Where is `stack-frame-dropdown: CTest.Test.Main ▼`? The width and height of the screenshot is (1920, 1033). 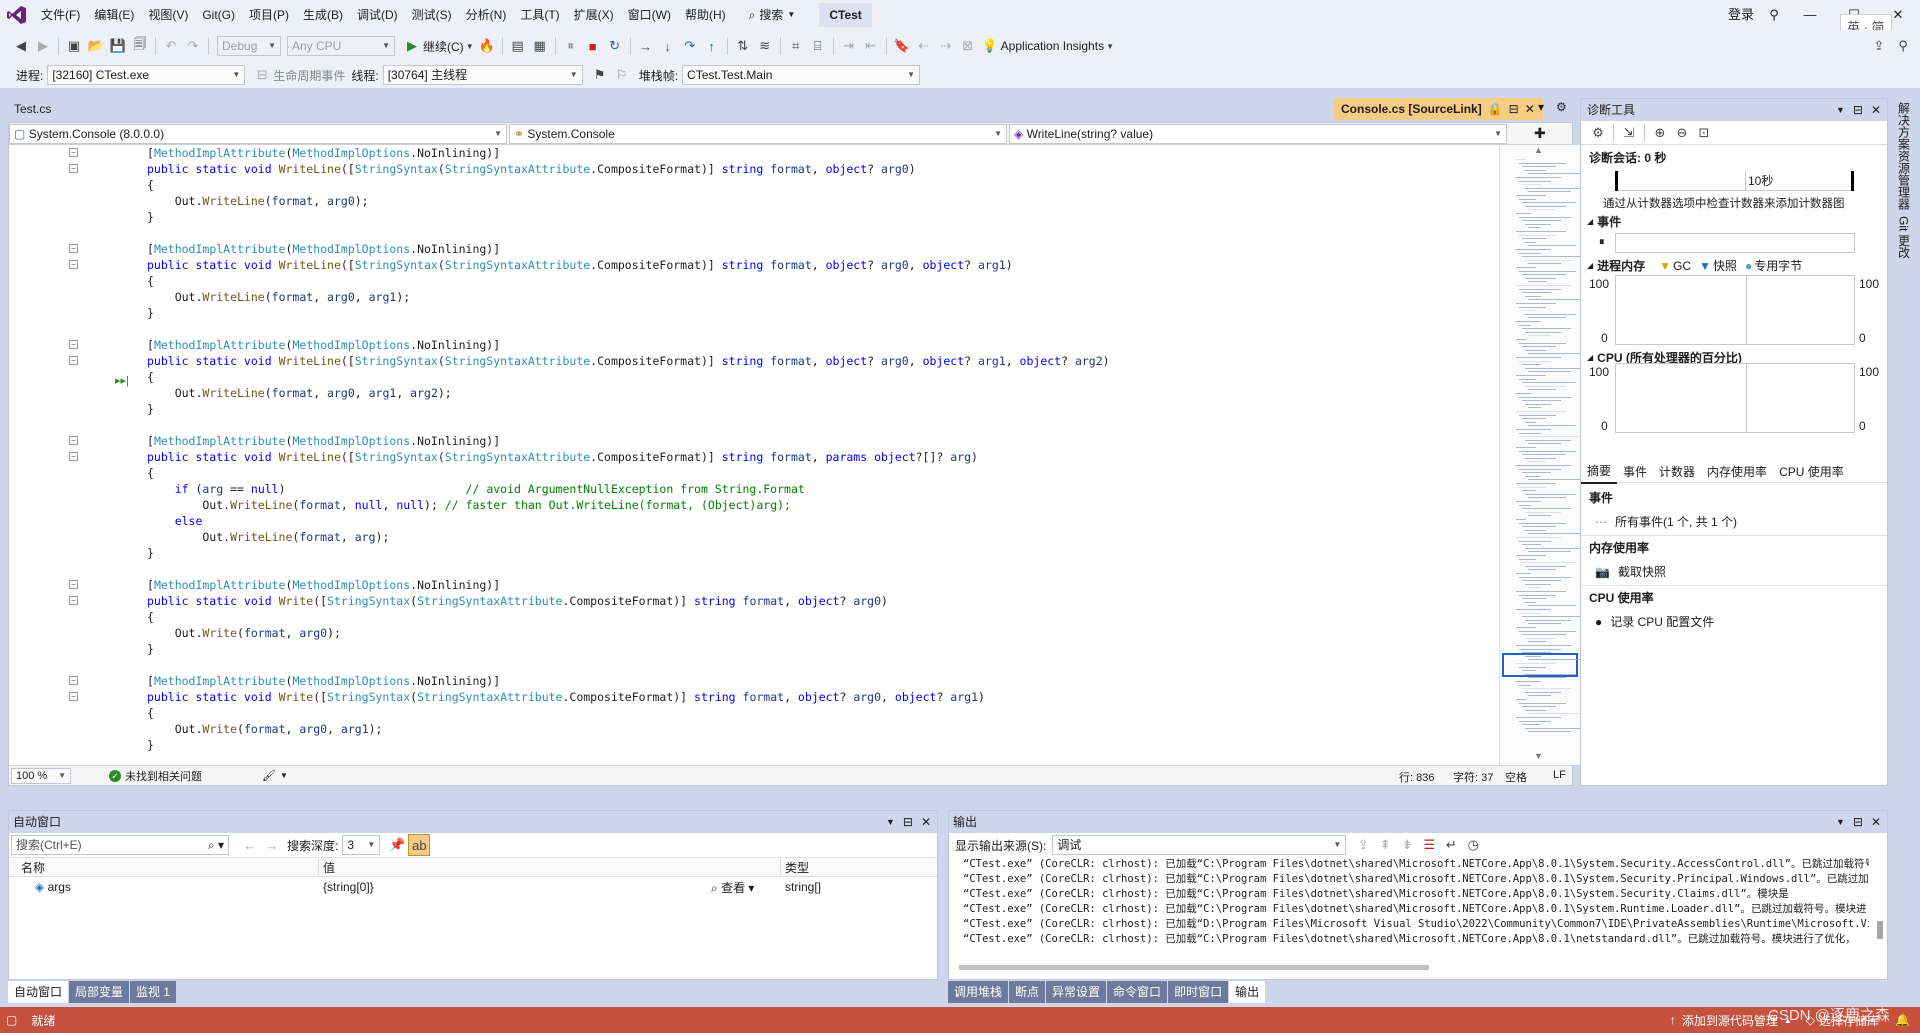
stack-frame-dropdown: CTest.Test.Main ▼ is located at coordinates (801, 75).